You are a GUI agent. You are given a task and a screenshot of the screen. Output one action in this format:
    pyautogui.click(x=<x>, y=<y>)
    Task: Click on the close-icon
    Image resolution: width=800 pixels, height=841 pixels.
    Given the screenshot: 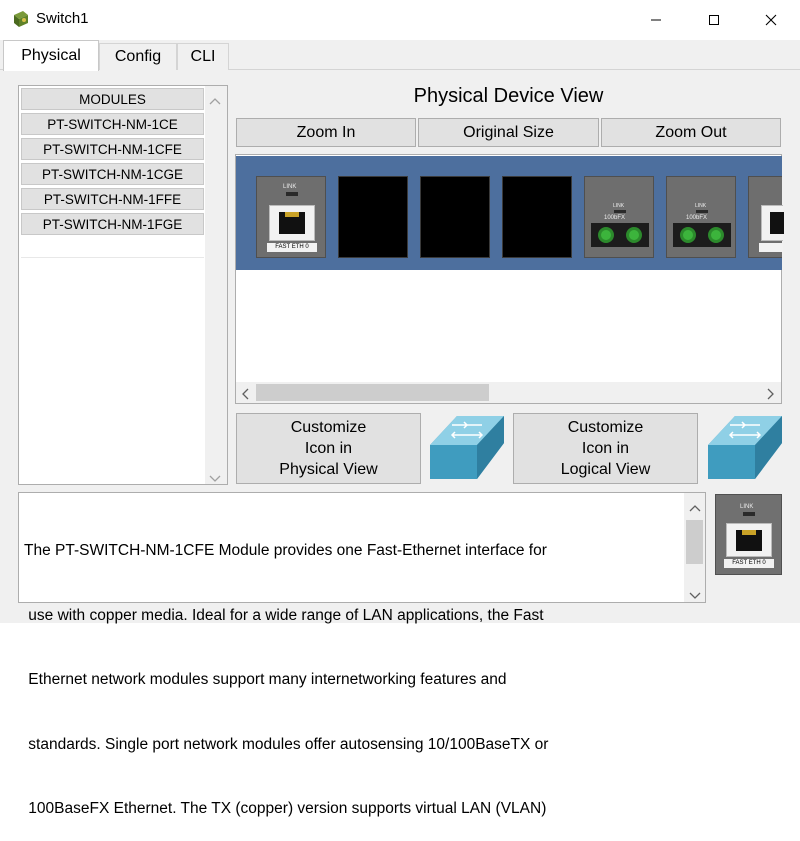 What is the action you would take?
    pyautogui.click(x=771, y=20)
    